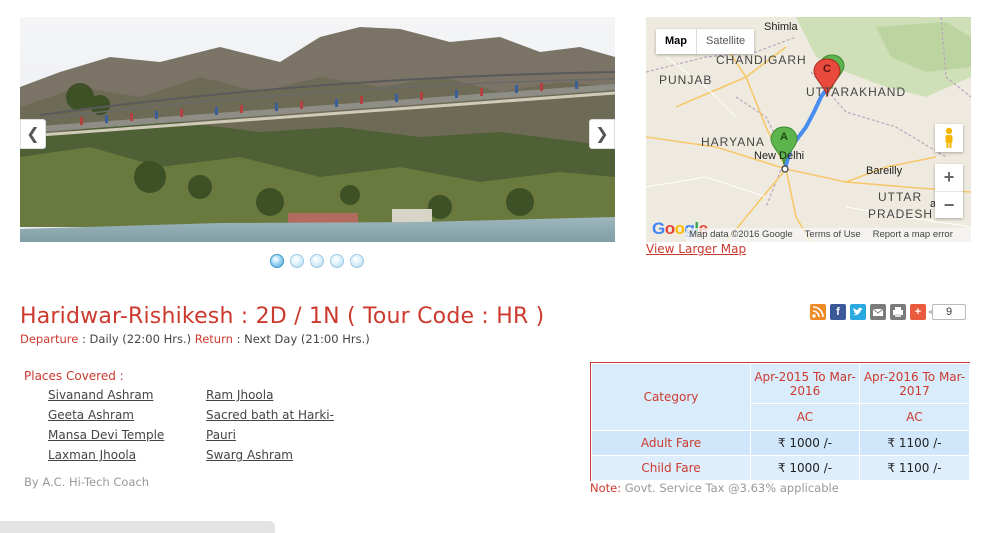  I want to click on email-icon, so click(878, 312).